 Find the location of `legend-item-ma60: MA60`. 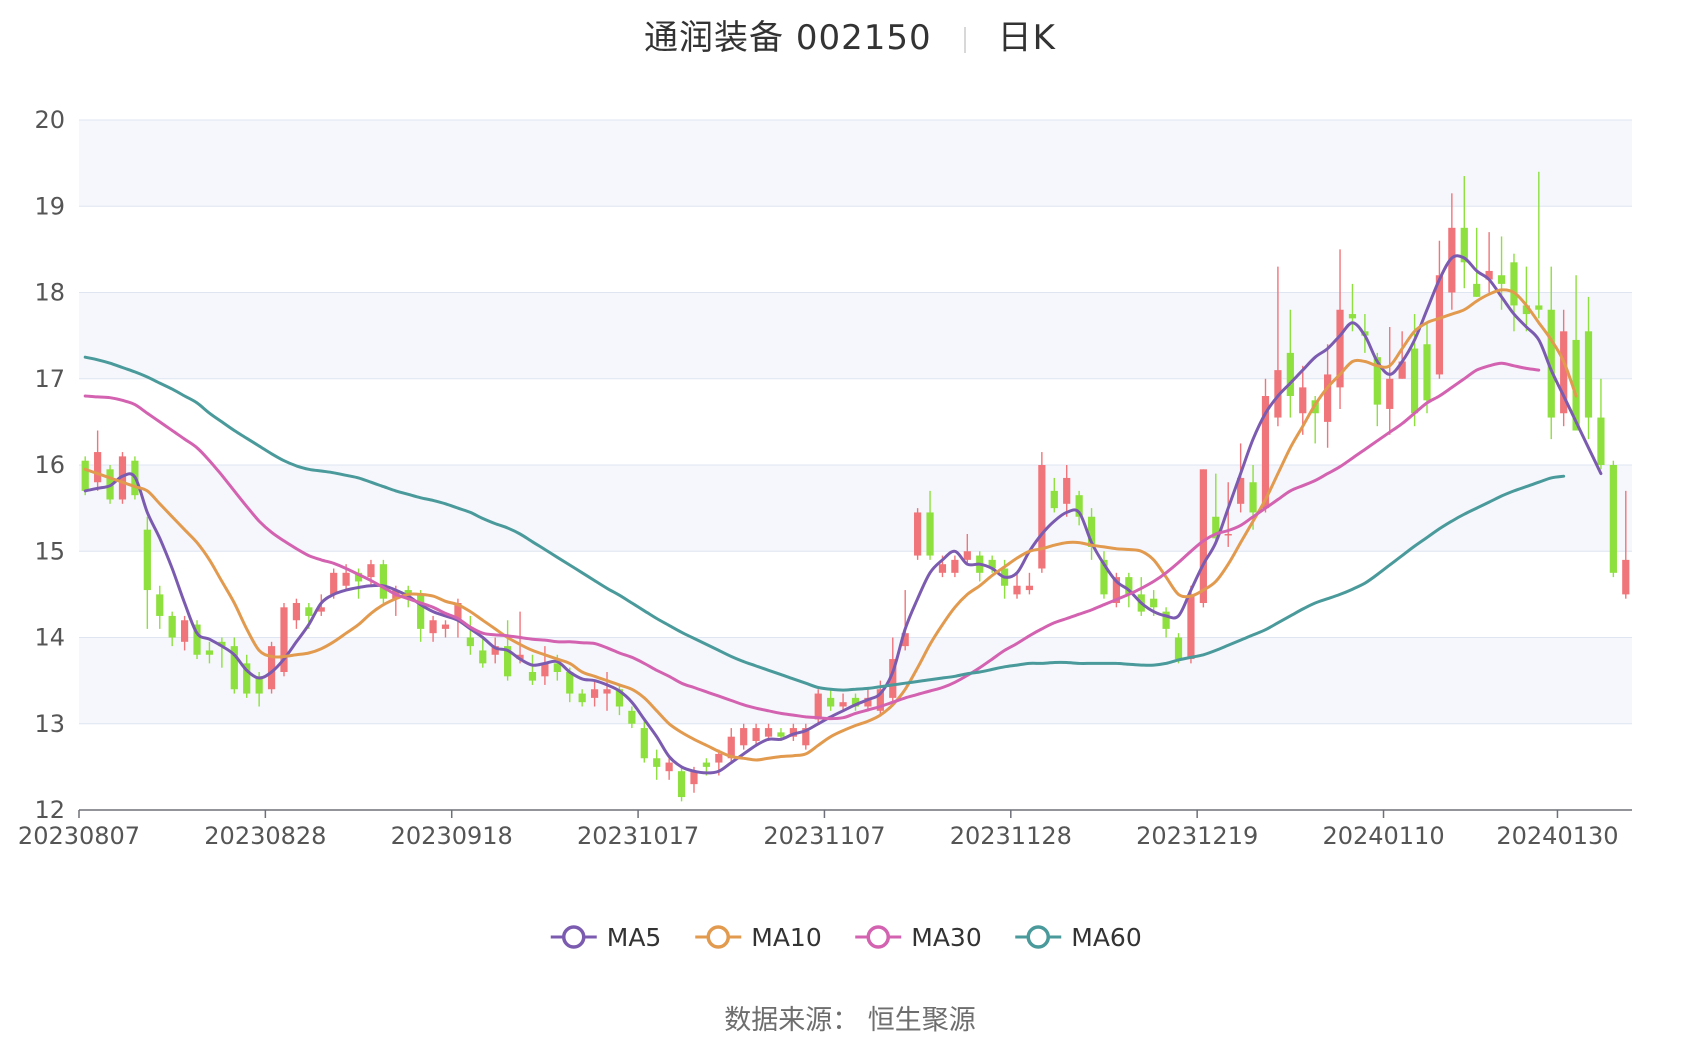

legend-item-ma60: MA60 is located at coordinates (1078, 937).